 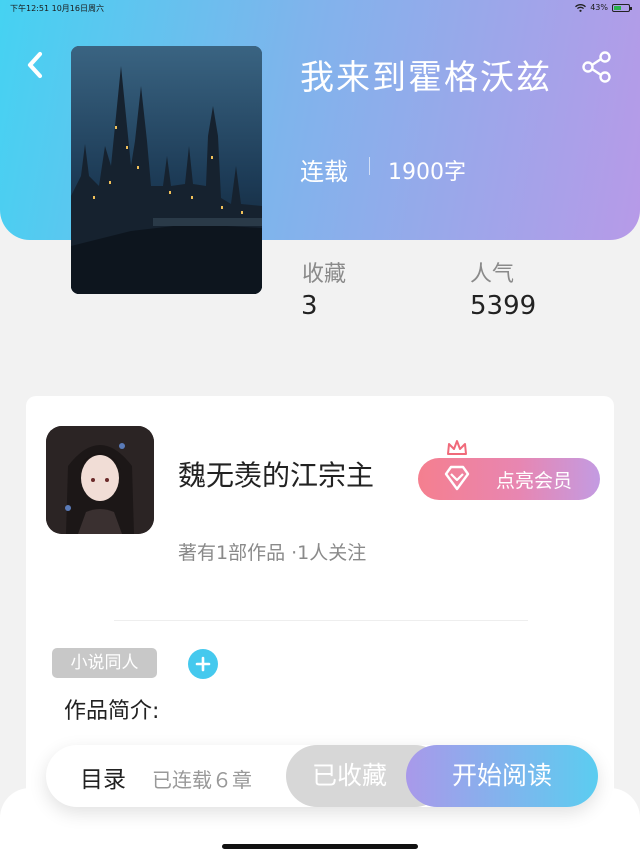 What do you see at coordinates (276, 474) in the screenshot?
I see `author-name: 魏无羡的江宗主` at bounding box center [276, 474].